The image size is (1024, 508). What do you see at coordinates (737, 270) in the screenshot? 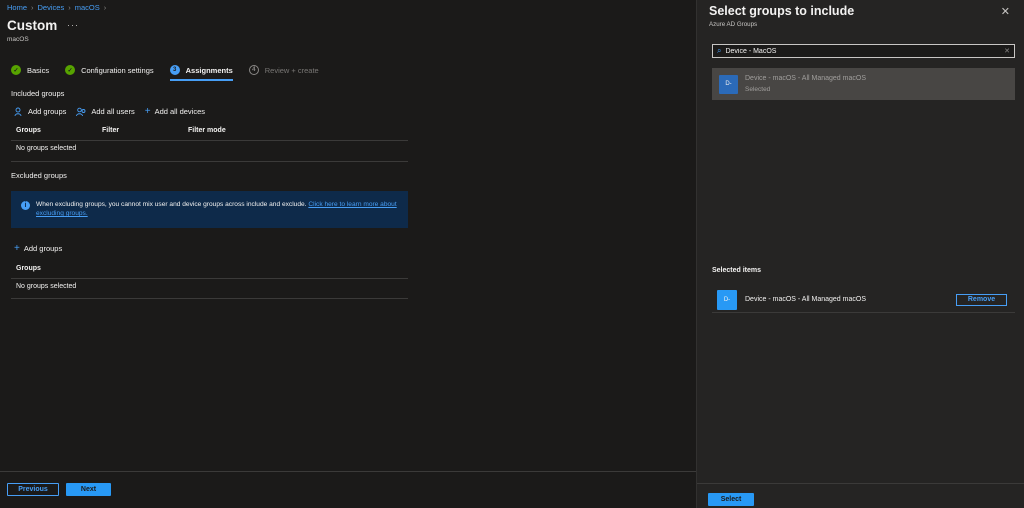
I see `selected-items-heading: Selected items` at bounding box center [737, 270].